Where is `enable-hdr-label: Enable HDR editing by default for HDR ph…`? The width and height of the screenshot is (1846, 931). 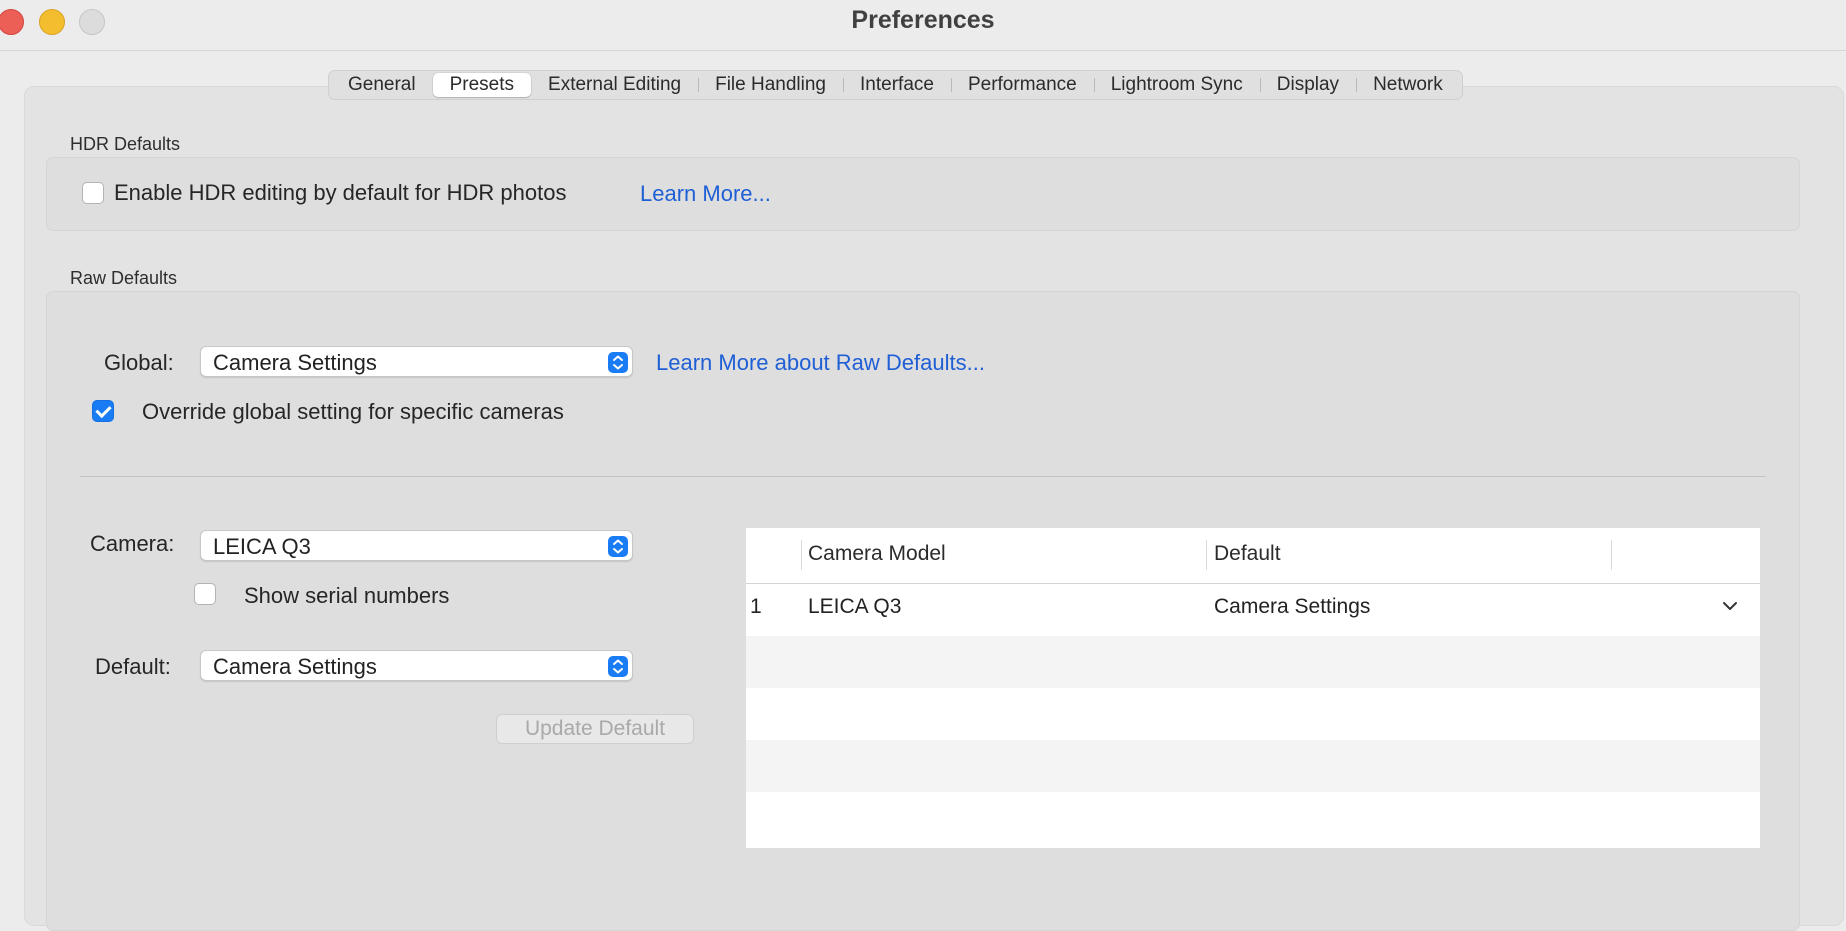 enable-hdr-label: Enable HDR editing by default for HDR ph… is located at coordinates (340, 192).